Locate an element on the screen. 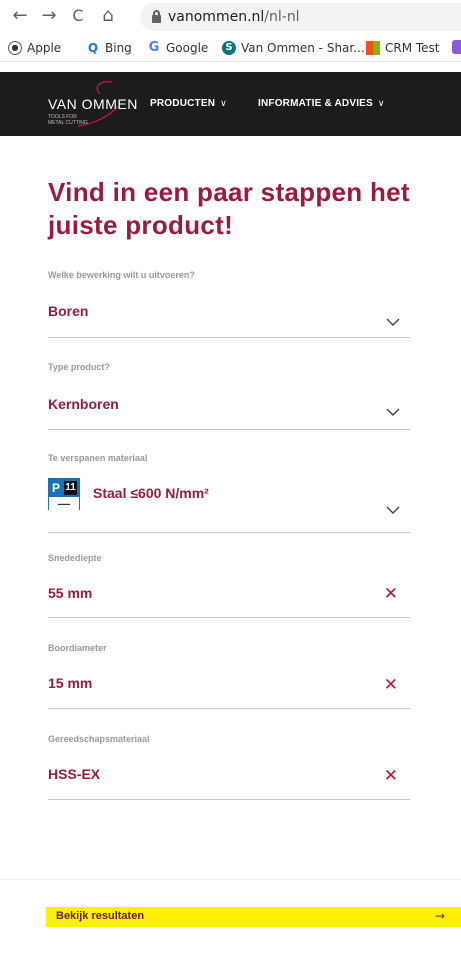 Image resolution: width=461 pixels, height=958 pixels. tool-material-field: Gereedschapsmateriaal HSS-EX ✕ is located at coordinates (229, 767).